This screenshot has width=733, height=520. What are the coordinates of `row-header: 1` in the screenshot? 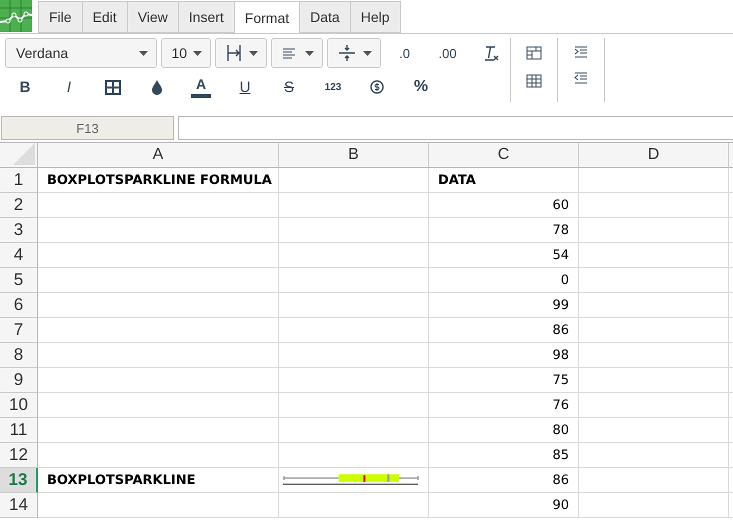 It's located at (19, 180).